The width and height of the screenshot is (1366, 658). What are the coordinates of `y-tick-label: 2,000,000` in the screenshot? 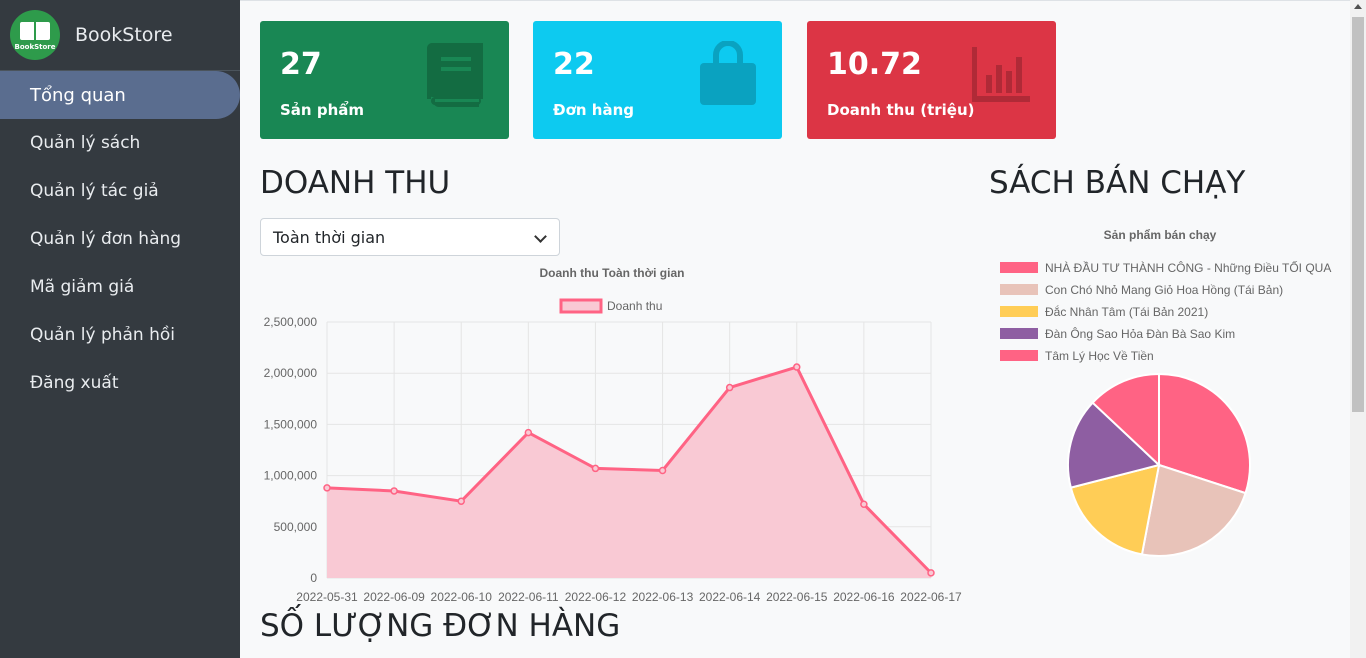 It's located at (291, 373).